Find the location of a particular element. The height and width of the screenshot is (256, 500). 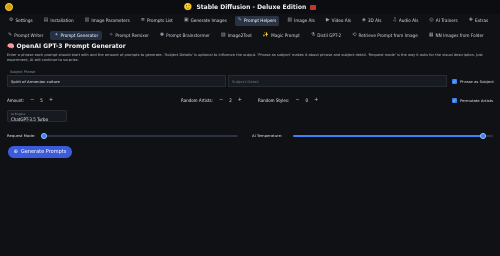

random-artists-row: Random Artists: − 2 + is located at coordinates (211, 100).